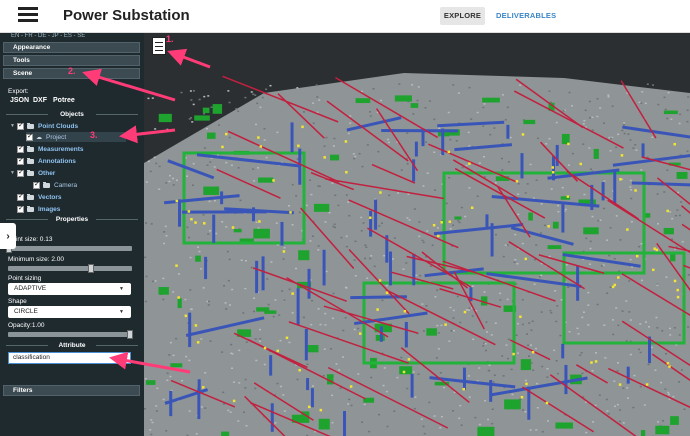 The image size is (690, 436). What do you see at coordinates (94, 135) in the screenshot?
I see `annotation-label-3: 3.` at bounding box center [94, 135].